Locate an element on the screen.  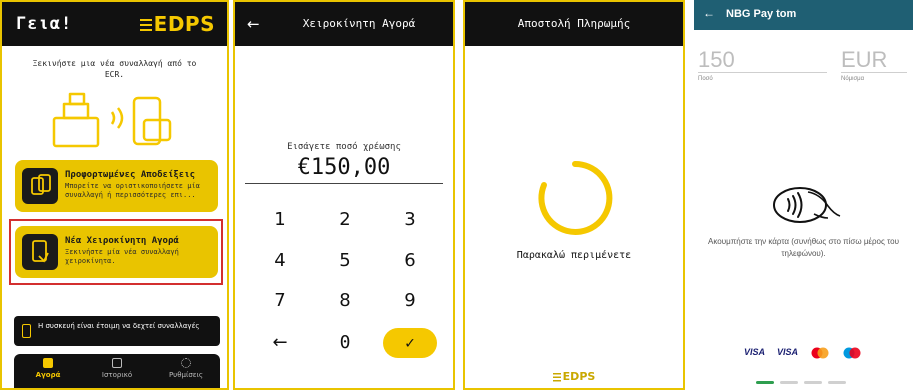
card-title: Προφορτωμένες Αποδείξεις is located at coordinates (130, 175).